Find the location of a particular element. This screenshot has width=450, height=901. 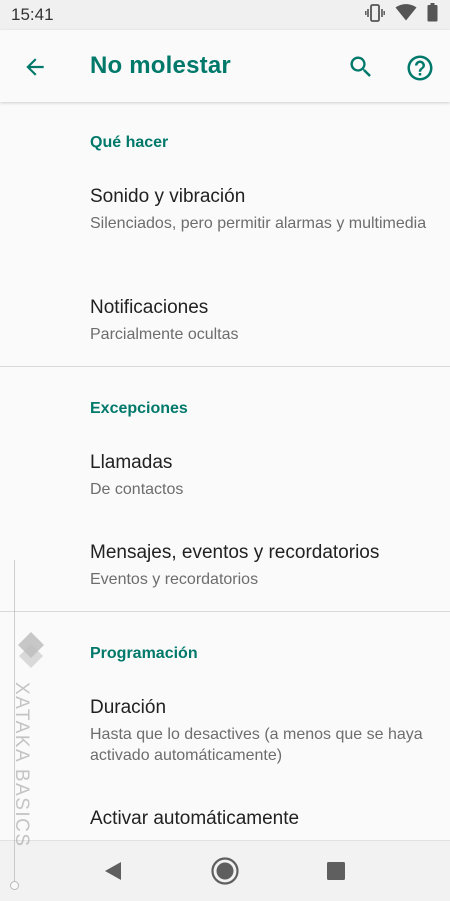

help-button is located at coordinates (420, 68).